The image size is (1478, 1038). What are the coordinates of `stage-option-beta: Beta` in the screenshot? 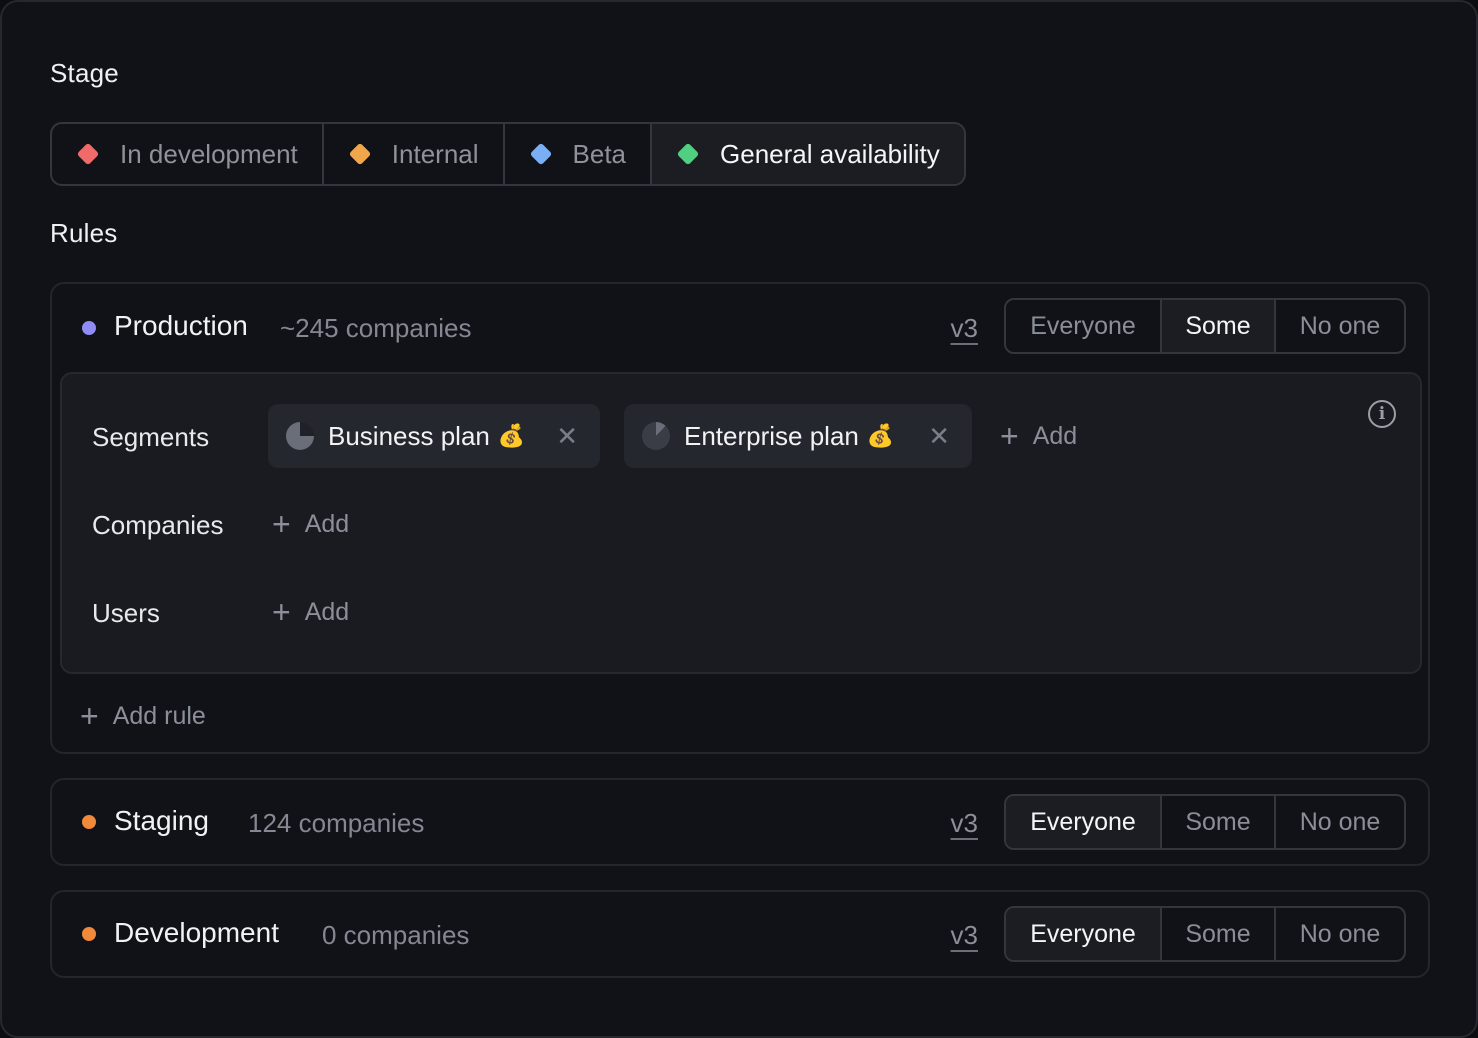 It's located at (579, 154).